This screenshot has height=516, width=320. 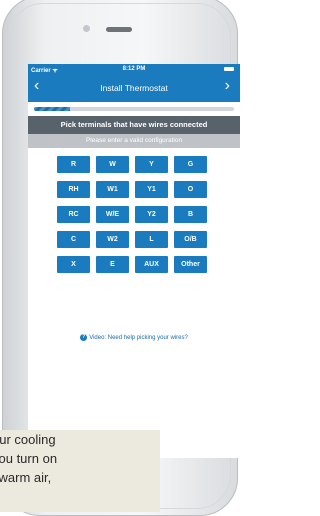 I want to click on terminal-button: AUX, so click(x=151, y=264).